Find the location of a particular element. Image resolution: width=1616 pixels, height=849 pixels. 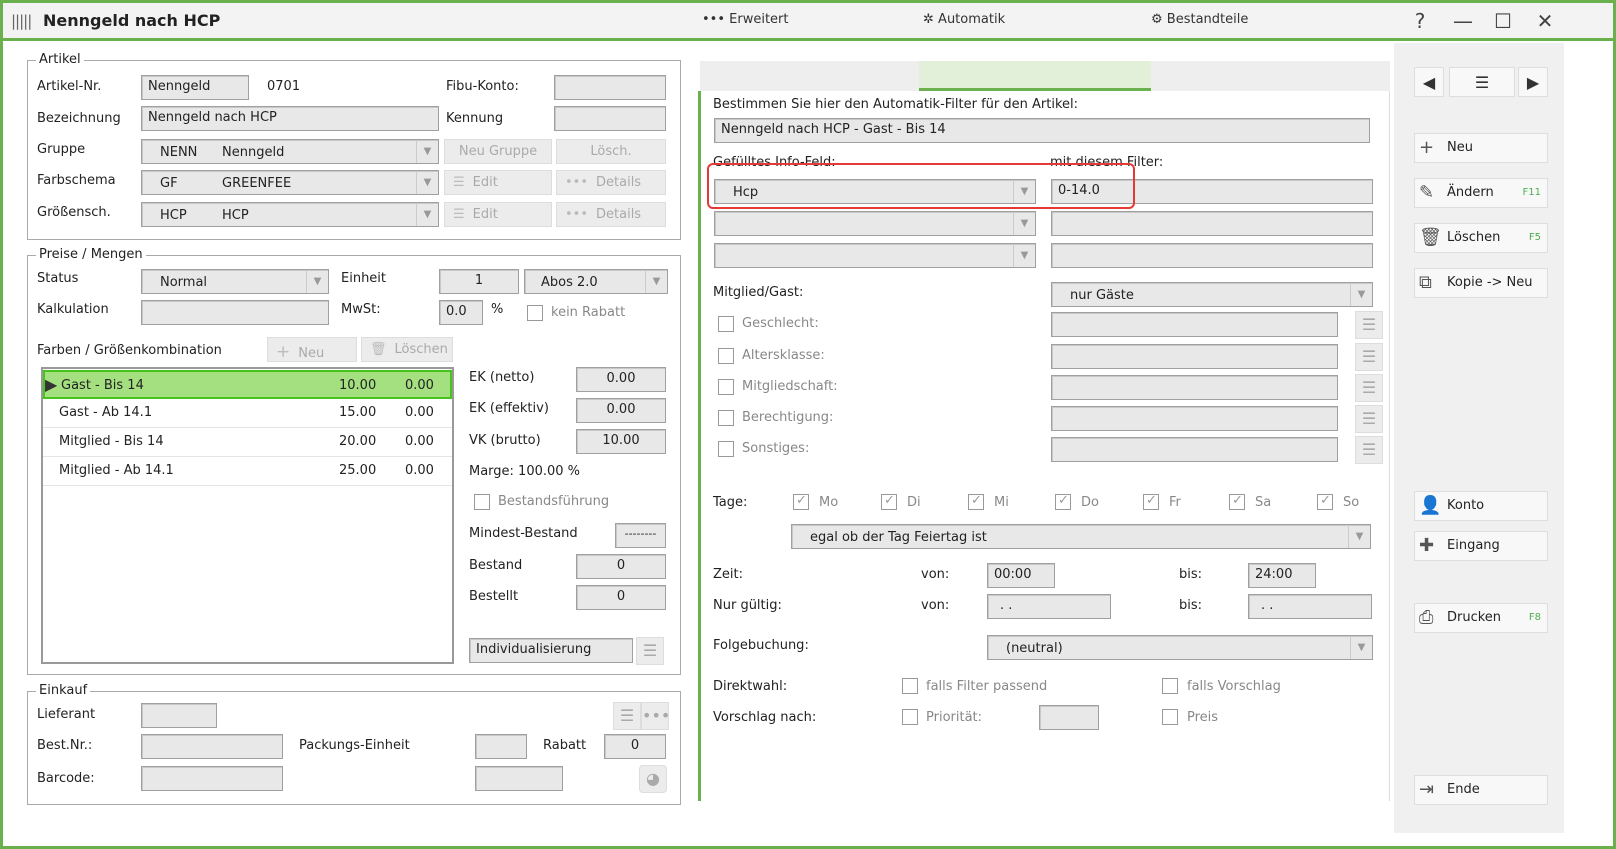

tab-erweitert: ••• Erweitert is located at coordinates (745, 19).